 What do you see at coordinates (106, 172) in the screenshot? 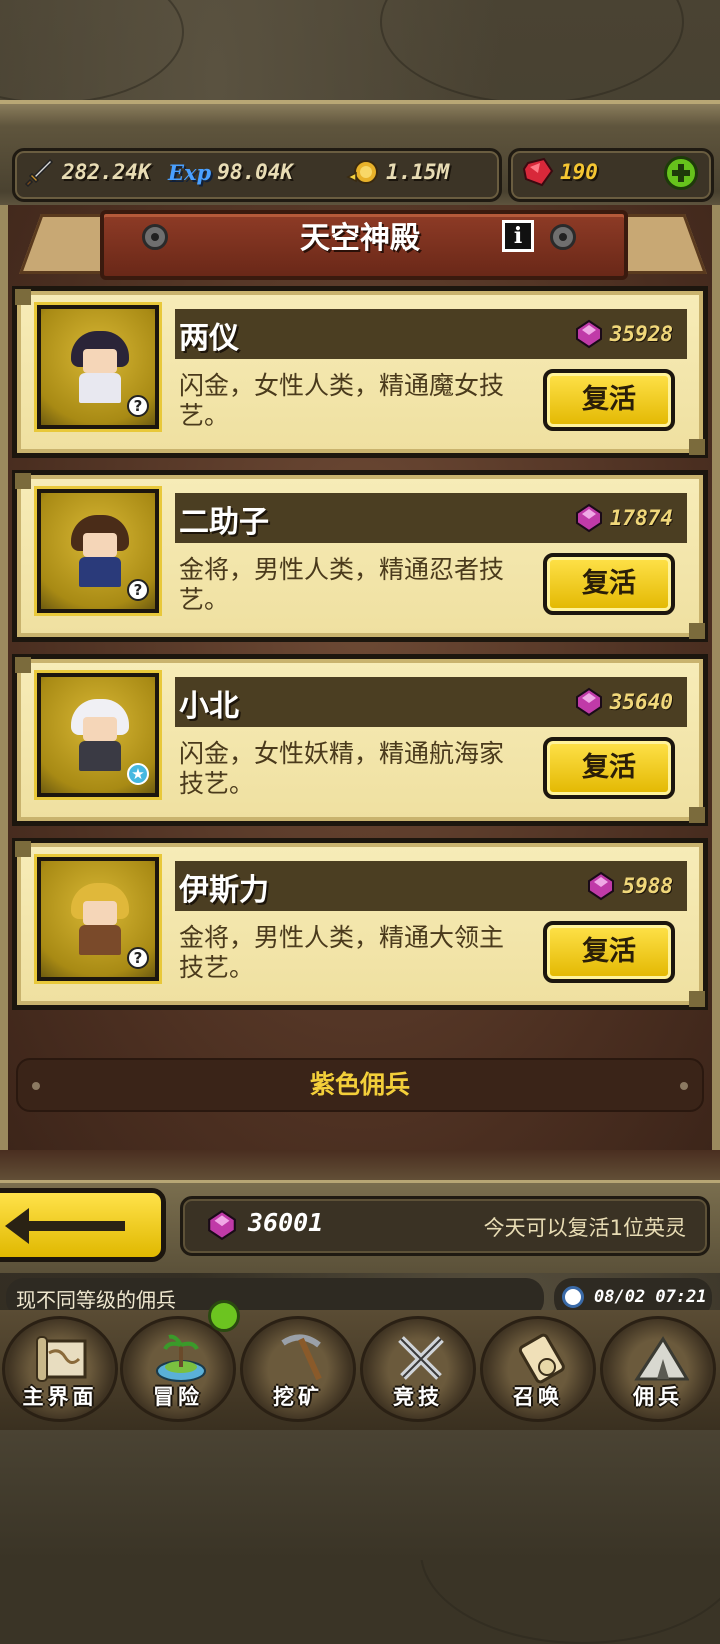
I see `attack-value: 282.24K` at bounding box center [106, 172].